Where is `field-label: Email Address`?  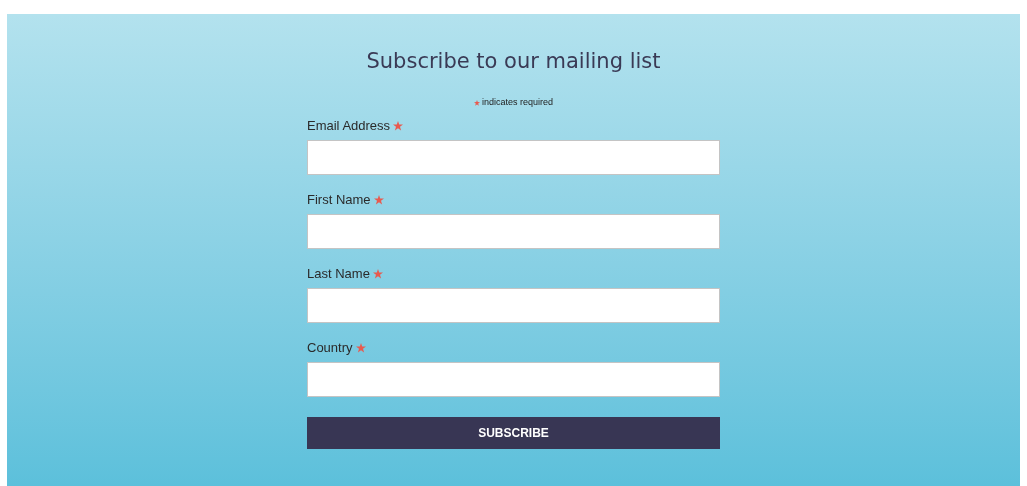
field-label: Email Address is located at coordinates (349, 125).